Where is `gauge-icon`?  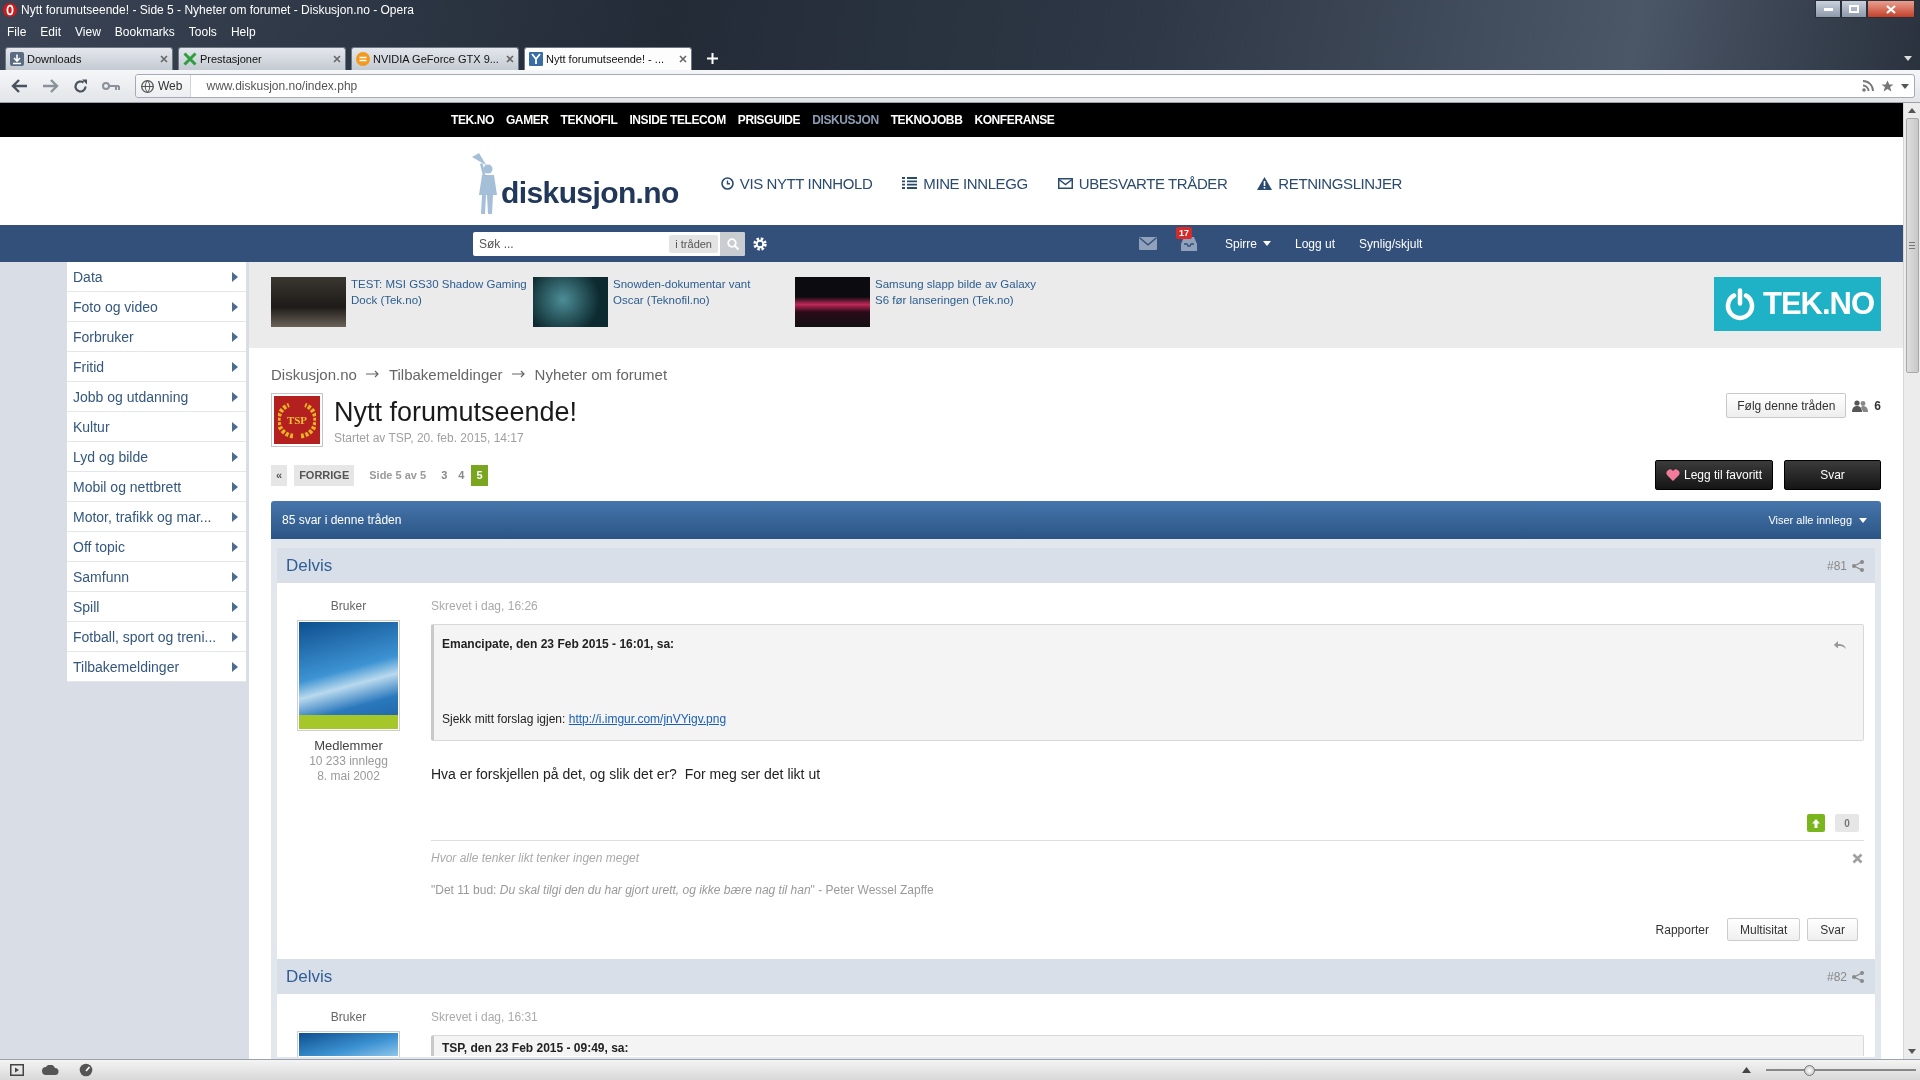 gauge-icon is located at coordinates (86, 1070).